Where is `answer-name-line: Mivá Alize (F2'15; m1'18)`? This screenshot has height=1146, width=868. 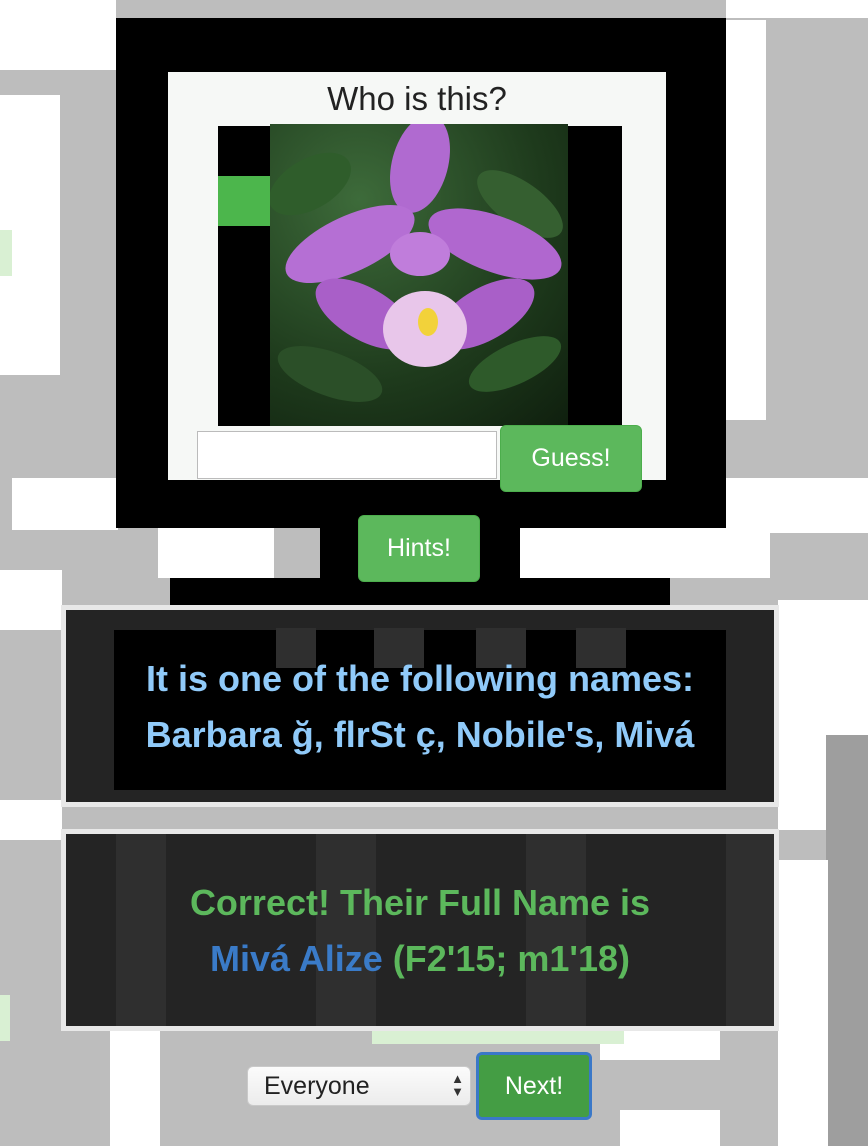 answer-name-line: Mivá Alize (F2'15; m1'18) is located at coordinates (420, 959).